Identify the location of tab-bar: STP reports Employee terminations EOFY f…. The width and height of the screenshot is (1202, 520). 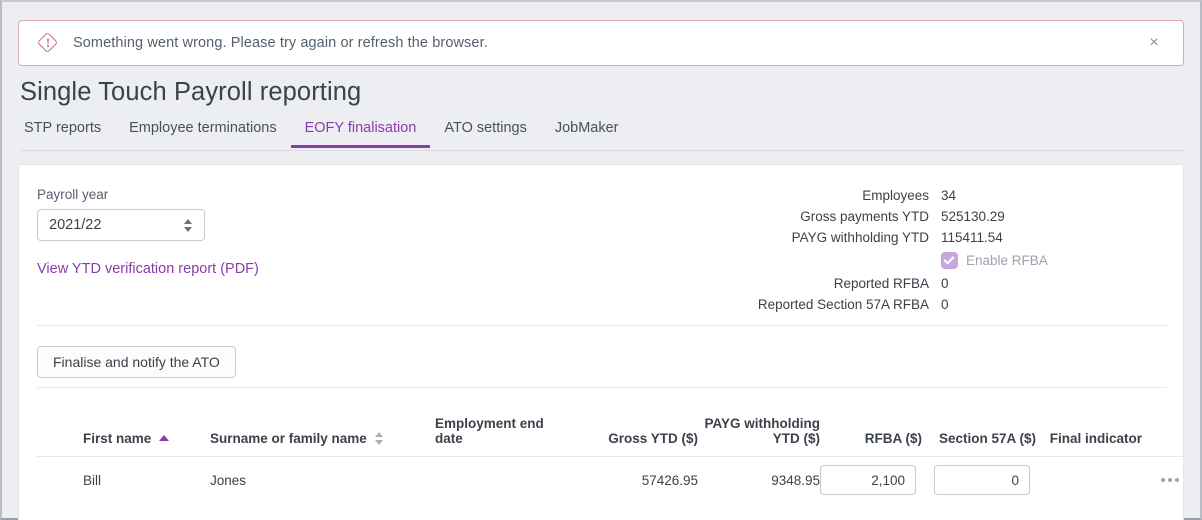
(602, 135).